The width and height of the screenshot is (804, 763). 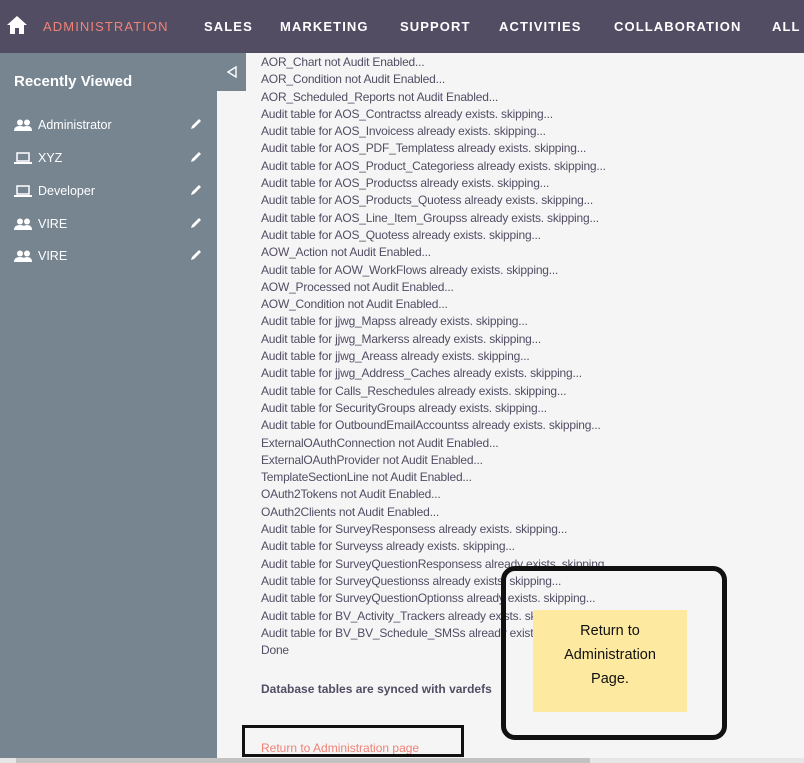 I want to click on nav-support: SUPPORT, so click(x=435, y=26).